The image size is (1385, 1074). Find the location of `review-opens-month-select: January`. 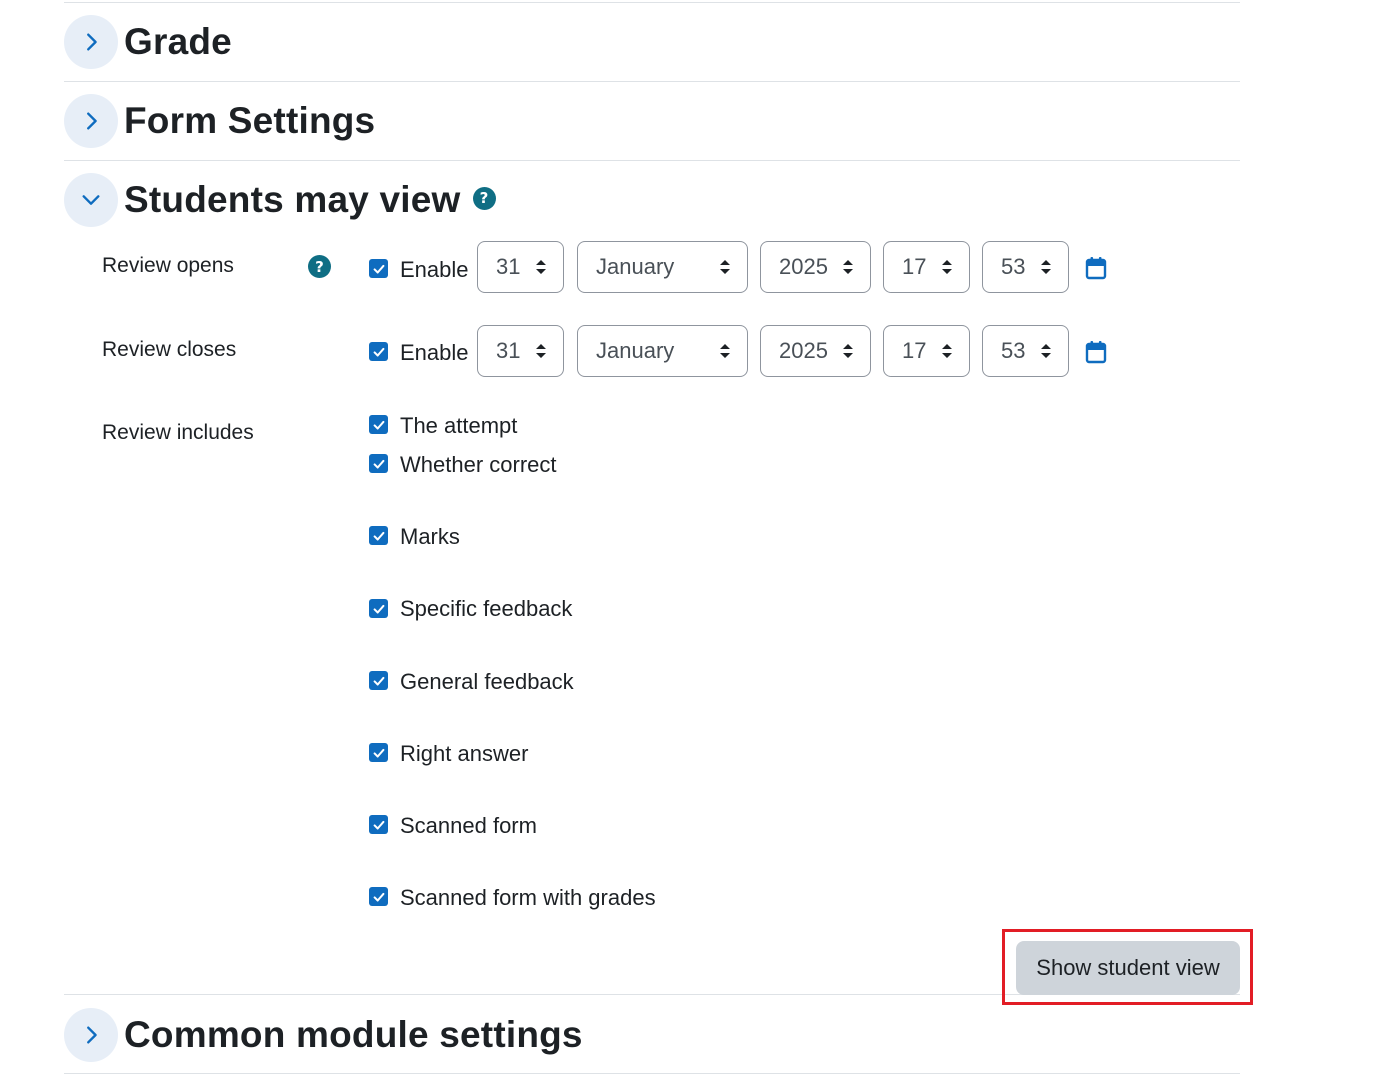

review-opens-month-select: January is located at coordinates (662, 267).